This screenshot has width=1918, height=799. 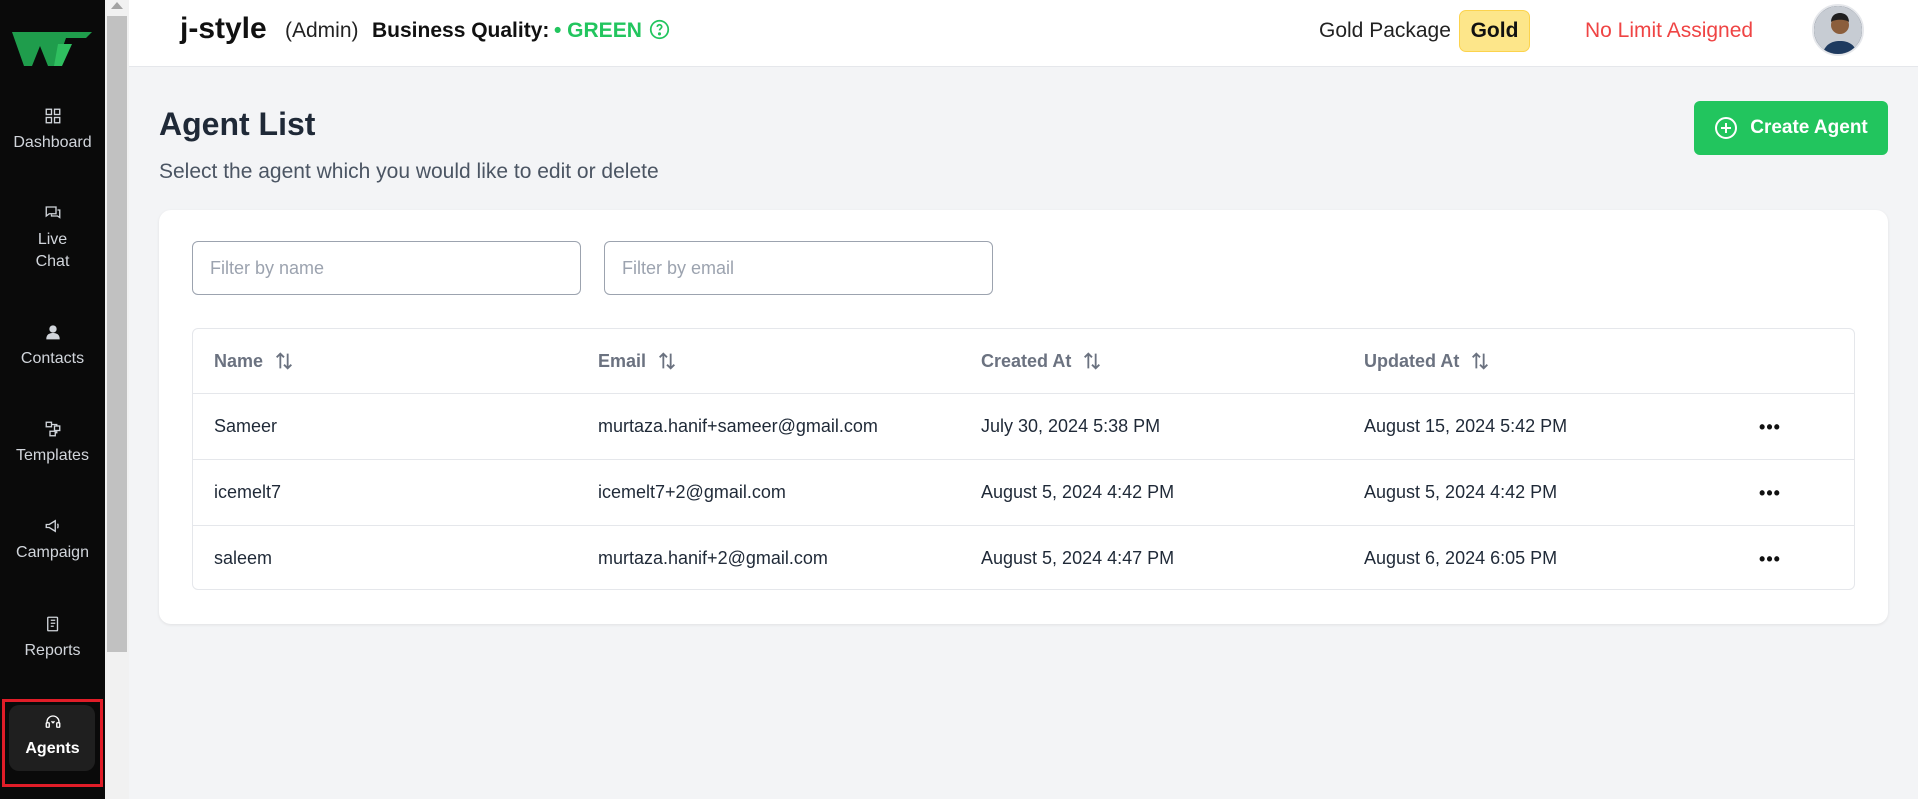 I want to click on avatar-photo-icon, so click(x=1838, y=30).